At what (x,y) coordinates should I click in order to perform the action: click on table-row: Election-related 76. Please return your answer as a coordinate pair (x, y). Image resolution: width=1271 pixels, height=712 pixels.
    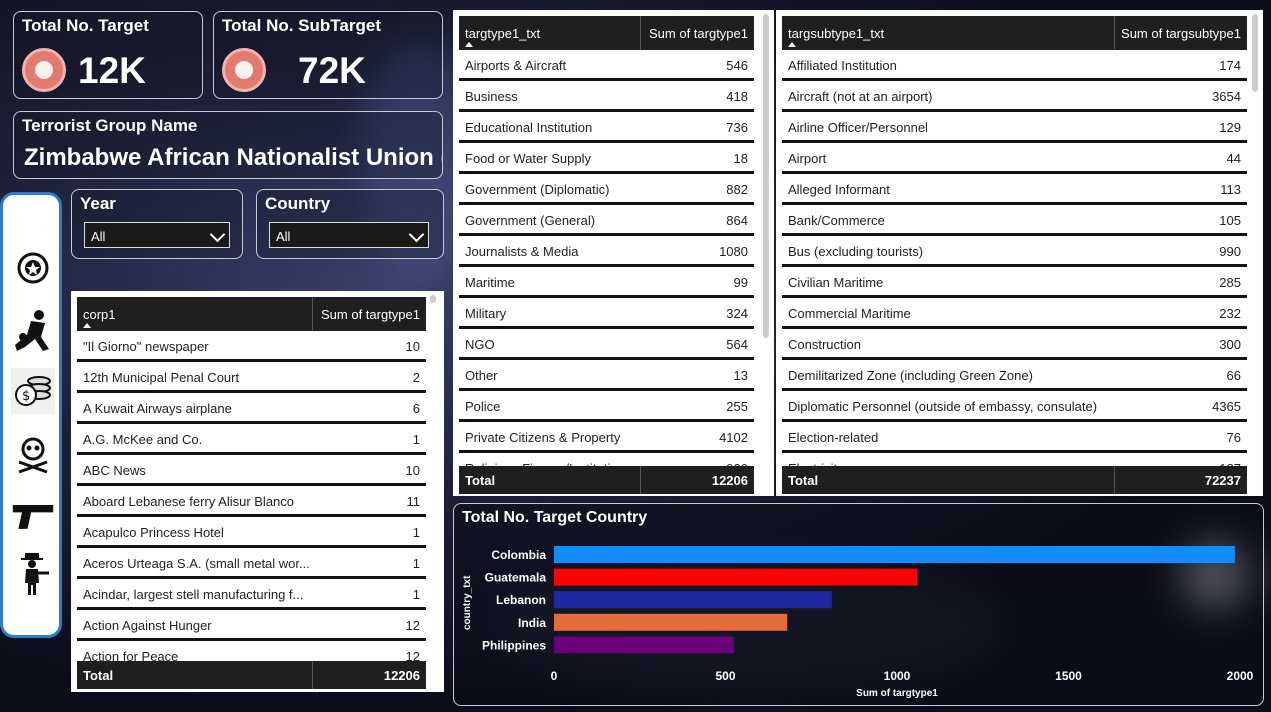
    Looking at the image, I should click on (1014, 437).